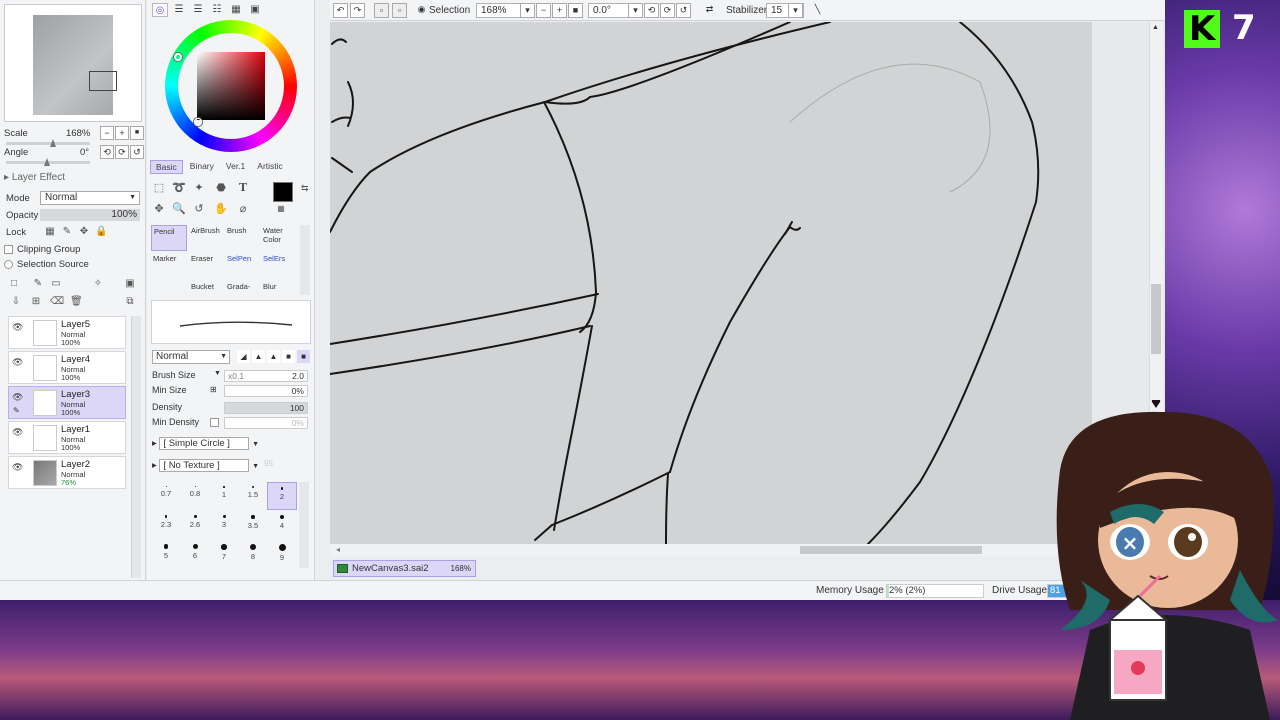 Image resolution: width=1280 pixels, height=720 pixels. What do you see at coordinates (199, 188) in the screenshot?
I see `magic-wand-icon: ✦` at bounding box center [199, 188].